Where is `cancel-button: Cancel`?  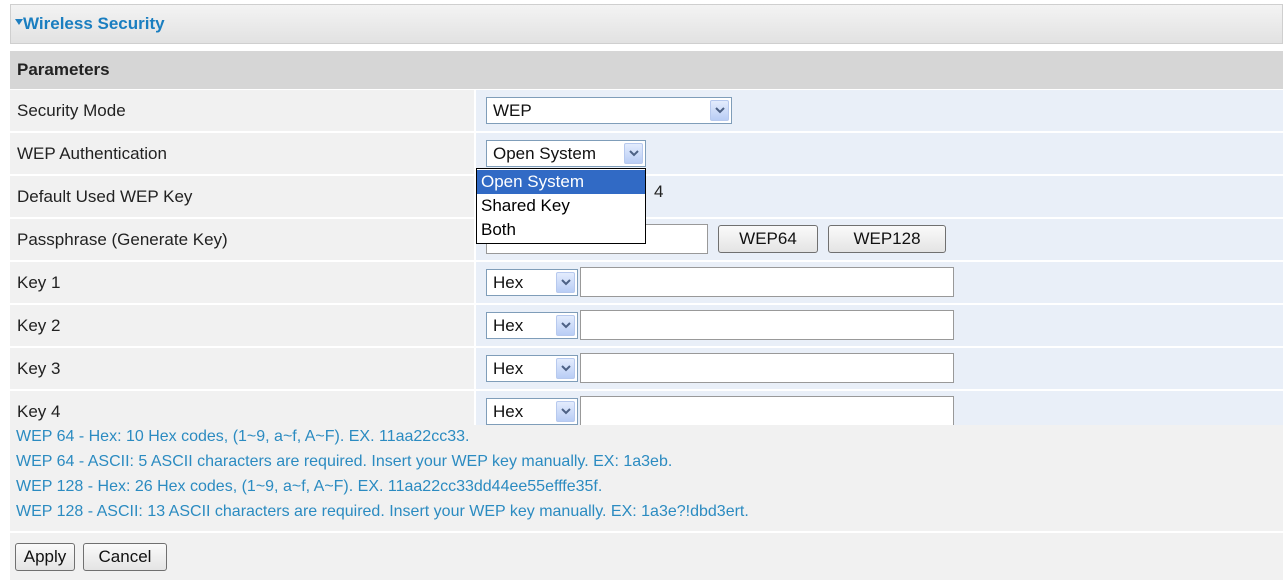
cancel-button: Cancel is located at coordinates (125, 557).